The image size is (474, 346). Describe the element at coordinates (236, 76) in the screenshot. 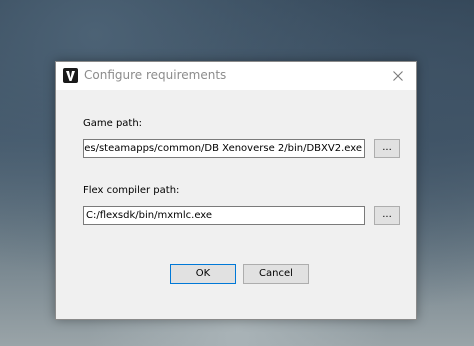

I see `title-bar: Configure requirements` at that location.